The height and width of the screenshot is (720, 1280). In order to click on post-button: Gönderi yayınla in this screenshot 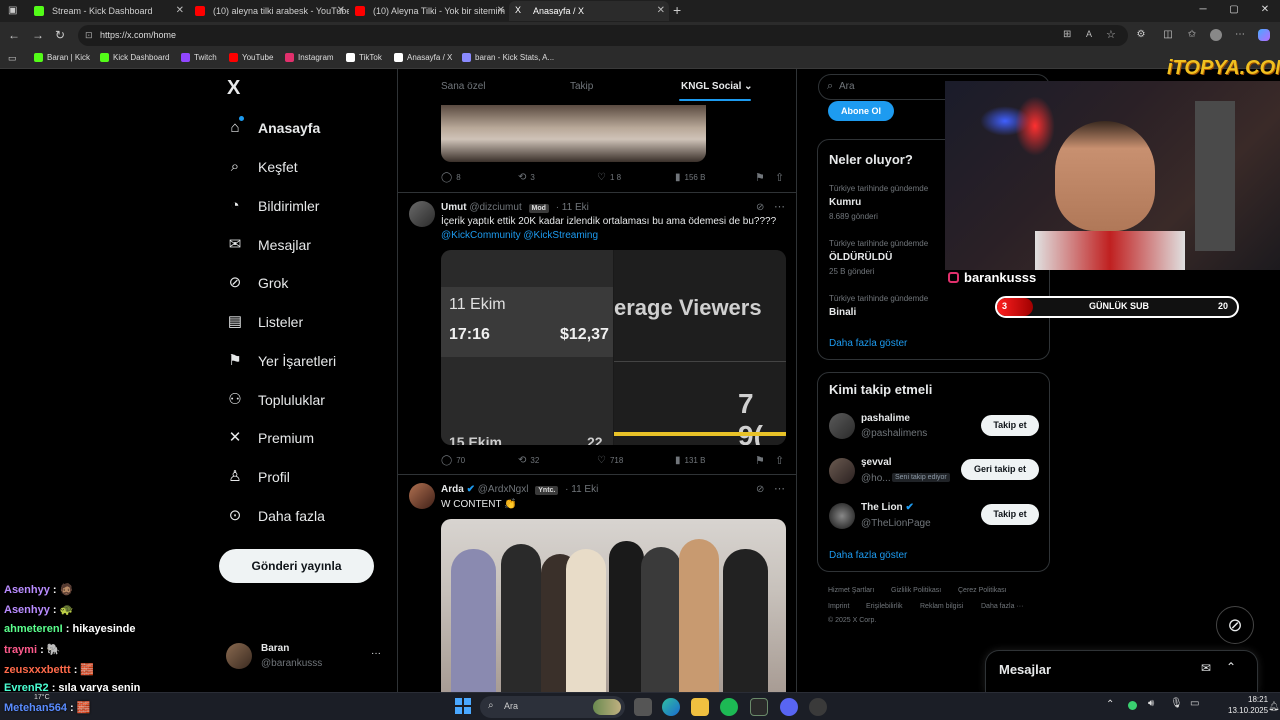, I will do `click(296, 566)`.